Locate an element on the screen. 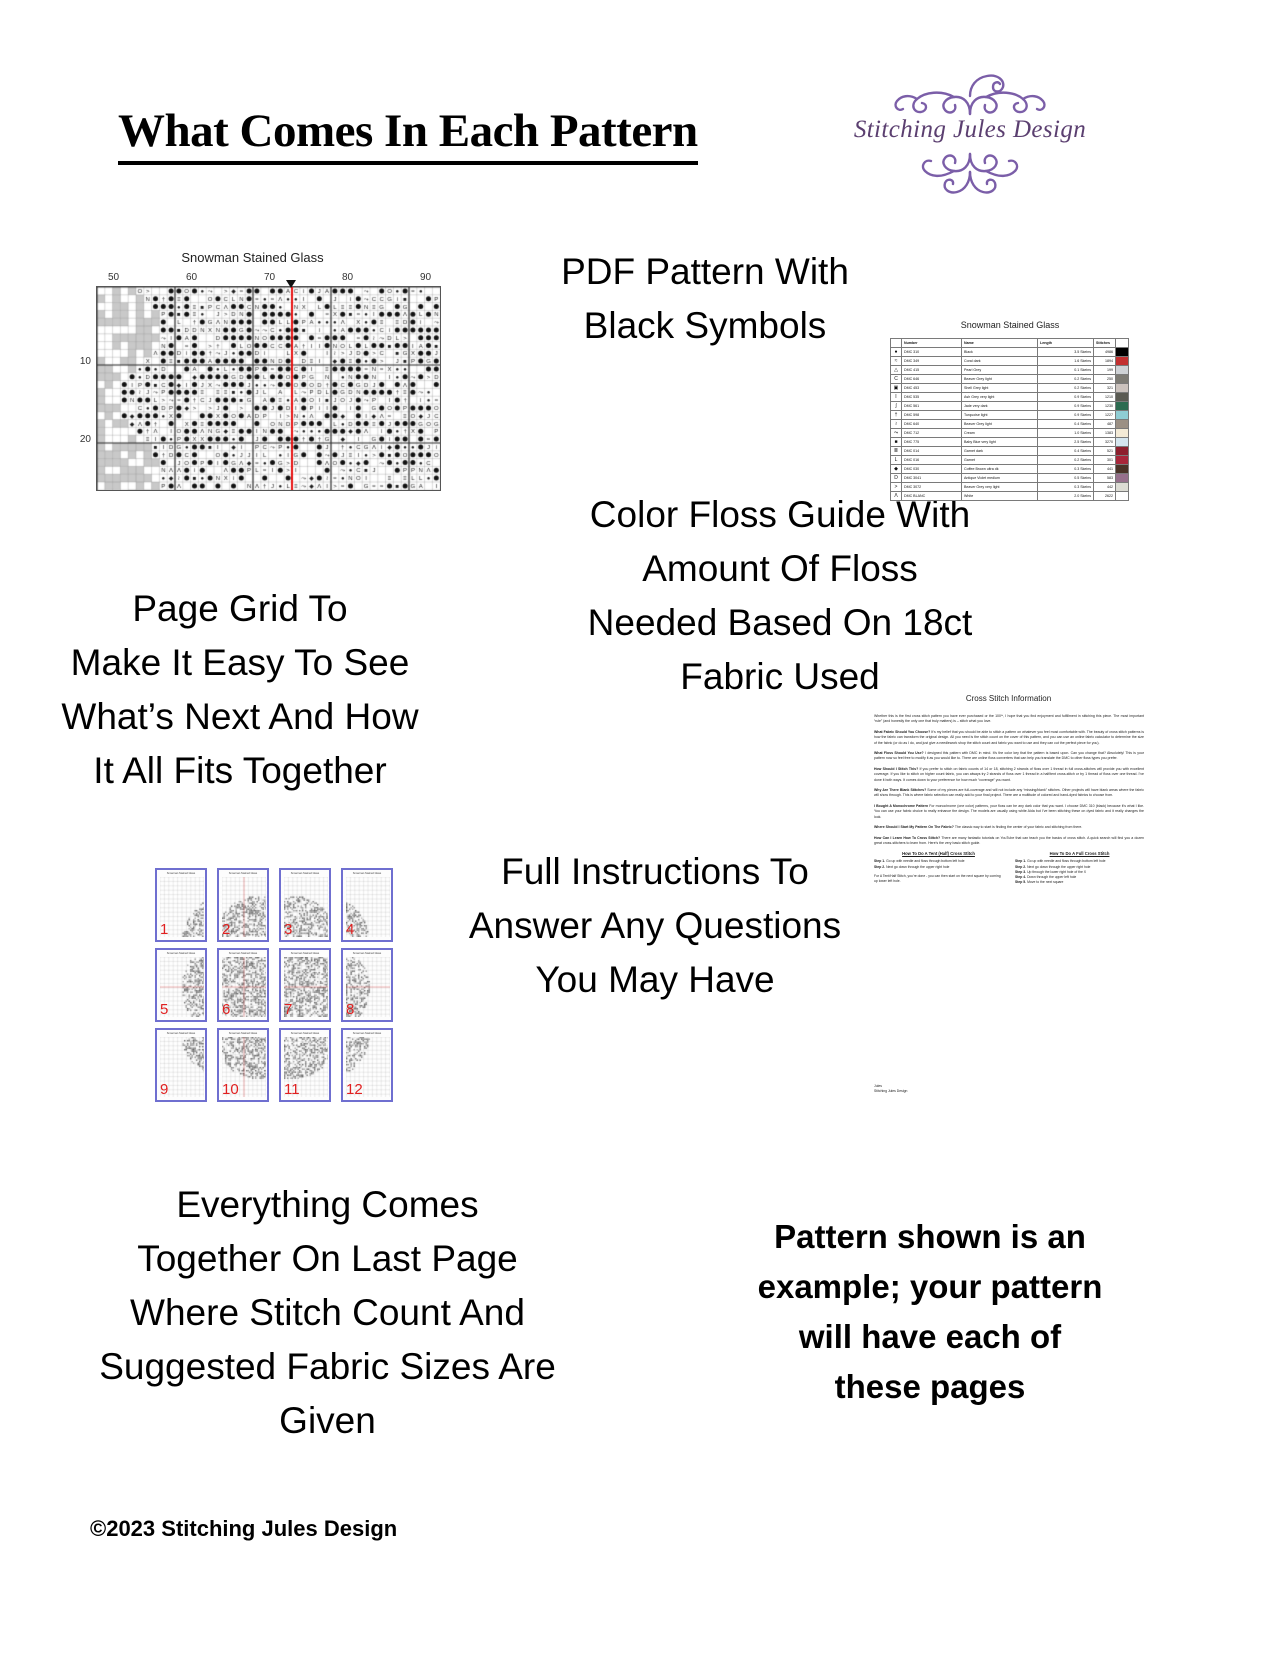 This screenshot has width=1280, height=1657. table-cell: Λ is located at coordinates (896, 496).